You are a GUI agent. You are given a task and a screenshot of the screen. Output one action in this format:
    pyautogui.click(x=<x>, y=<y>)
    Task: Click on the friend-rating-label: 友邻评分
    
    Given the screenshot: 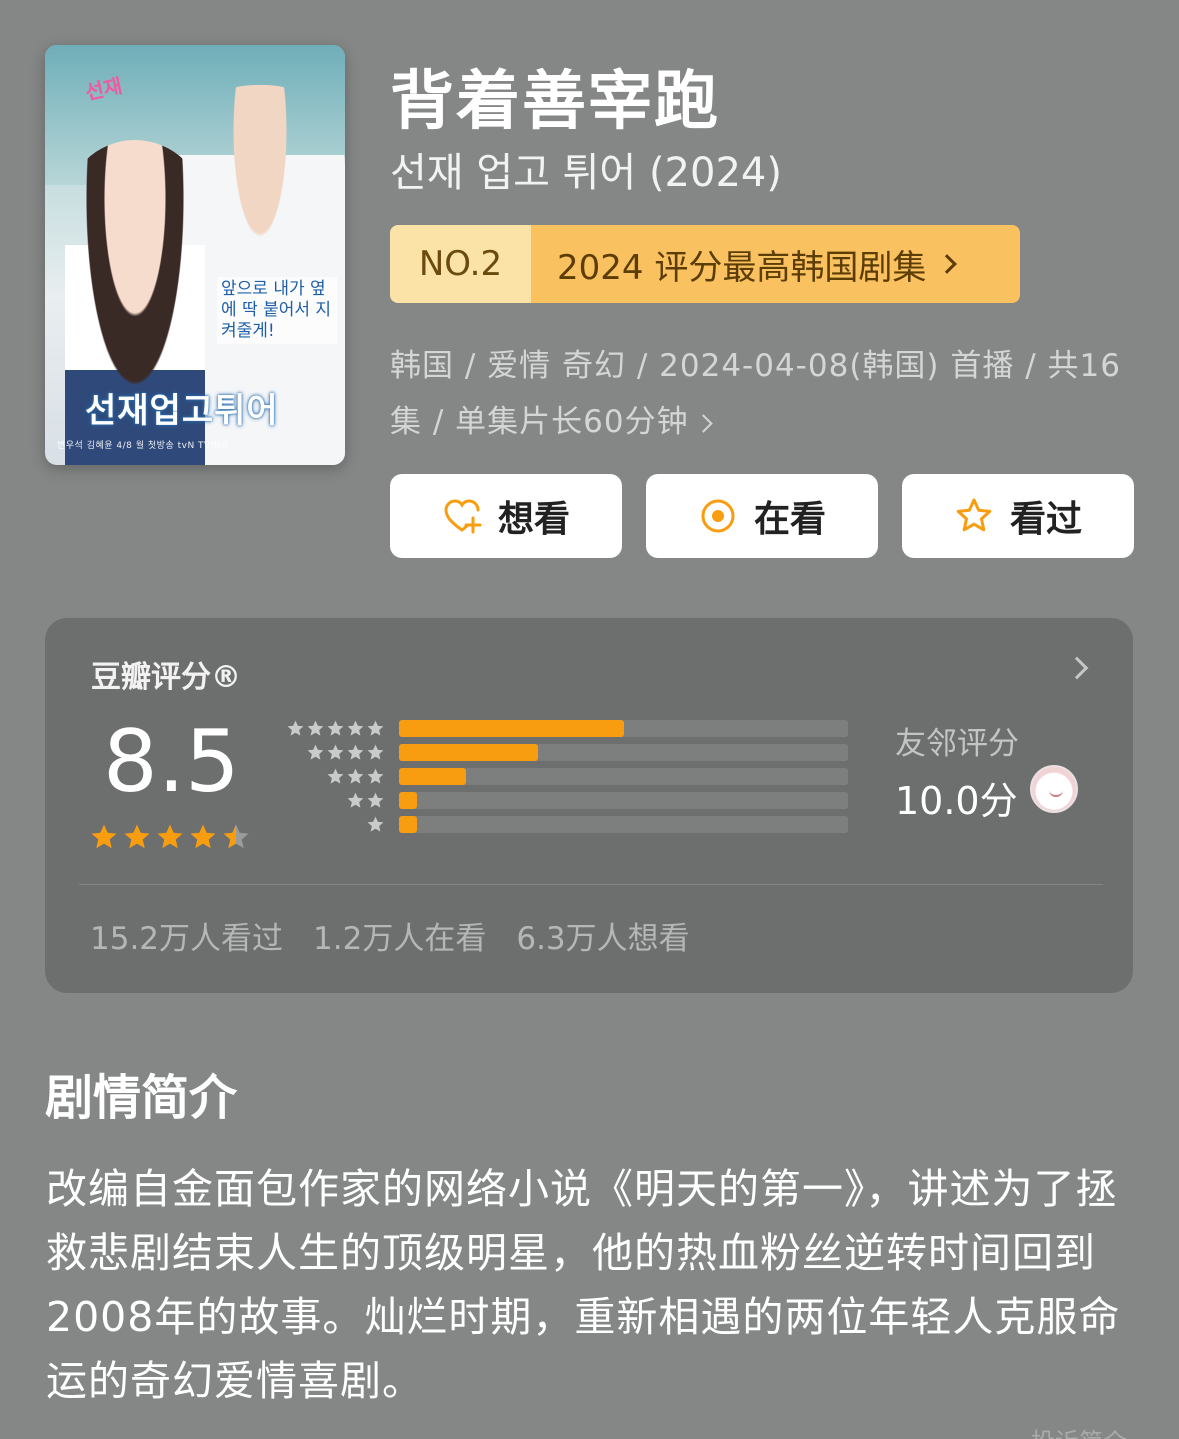 What is the action you would take?
    pyautogui.click(x=957, y=744)
    